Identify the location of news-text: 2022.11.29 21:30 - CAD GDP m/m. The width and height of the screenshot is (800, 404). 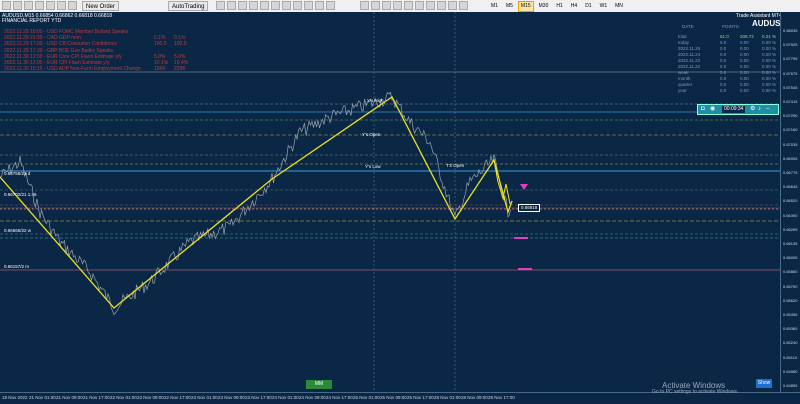
(42, 38).